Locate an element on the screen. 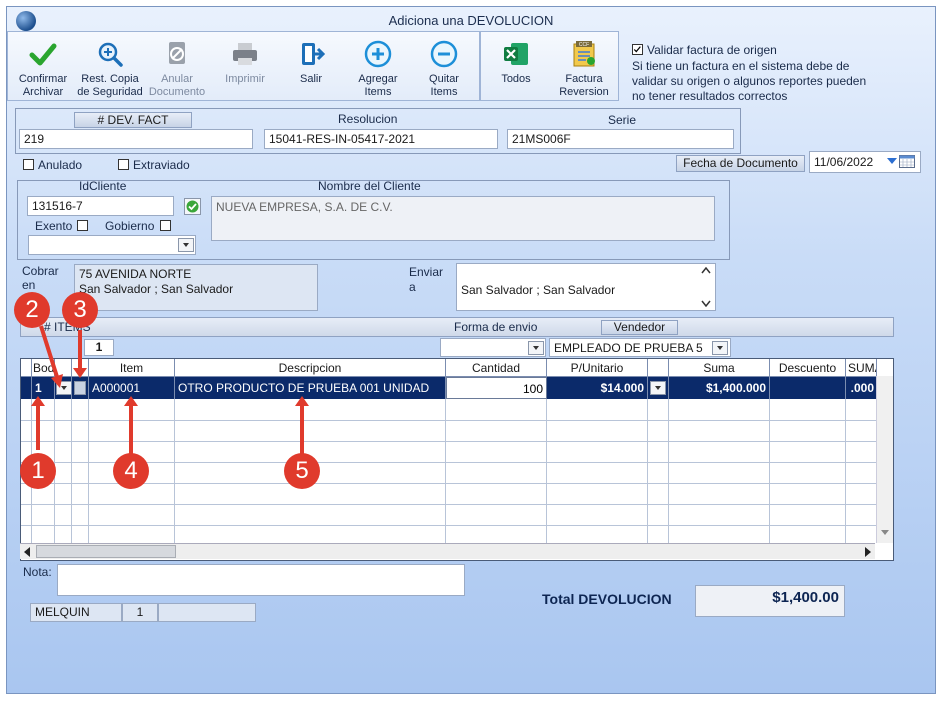 This screenshot has height=701, width=944. callout-1: 1 is located at coordinates (38, 471).